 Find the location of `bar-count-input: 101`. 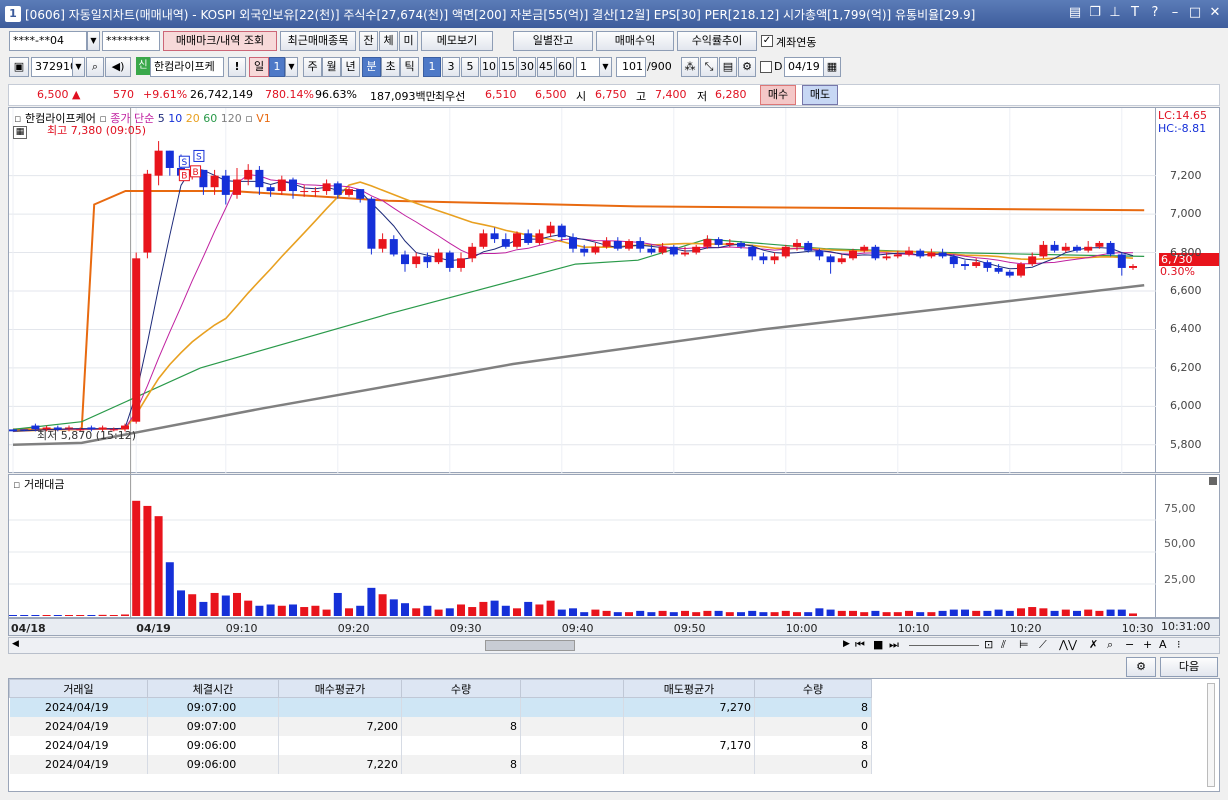

bar-count-input: 101 is located at coordinates (631, 67).